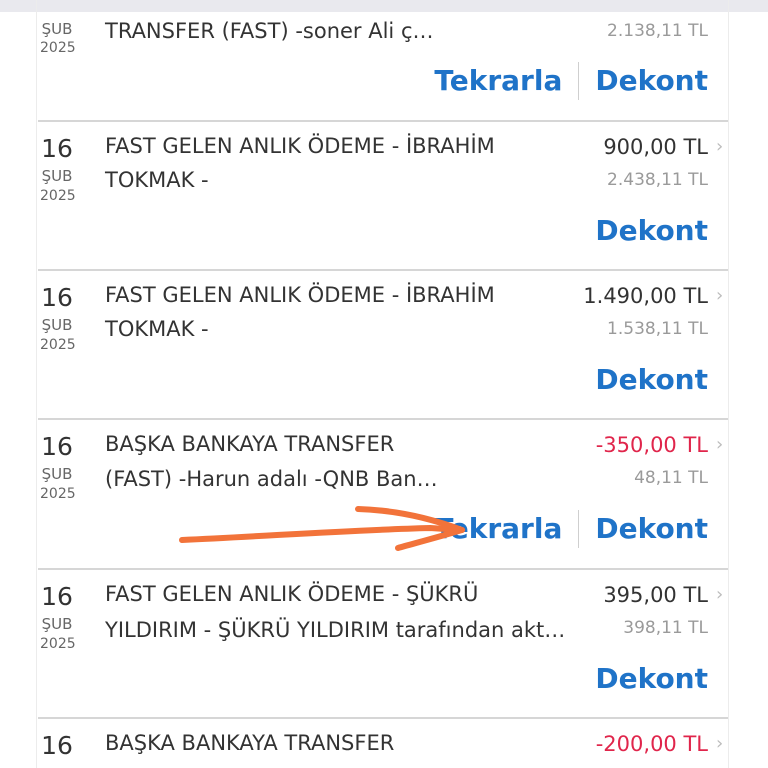  Describe the element at coordinates (322, 528) in the screenshot. I see `annotation-arrow` at that location.